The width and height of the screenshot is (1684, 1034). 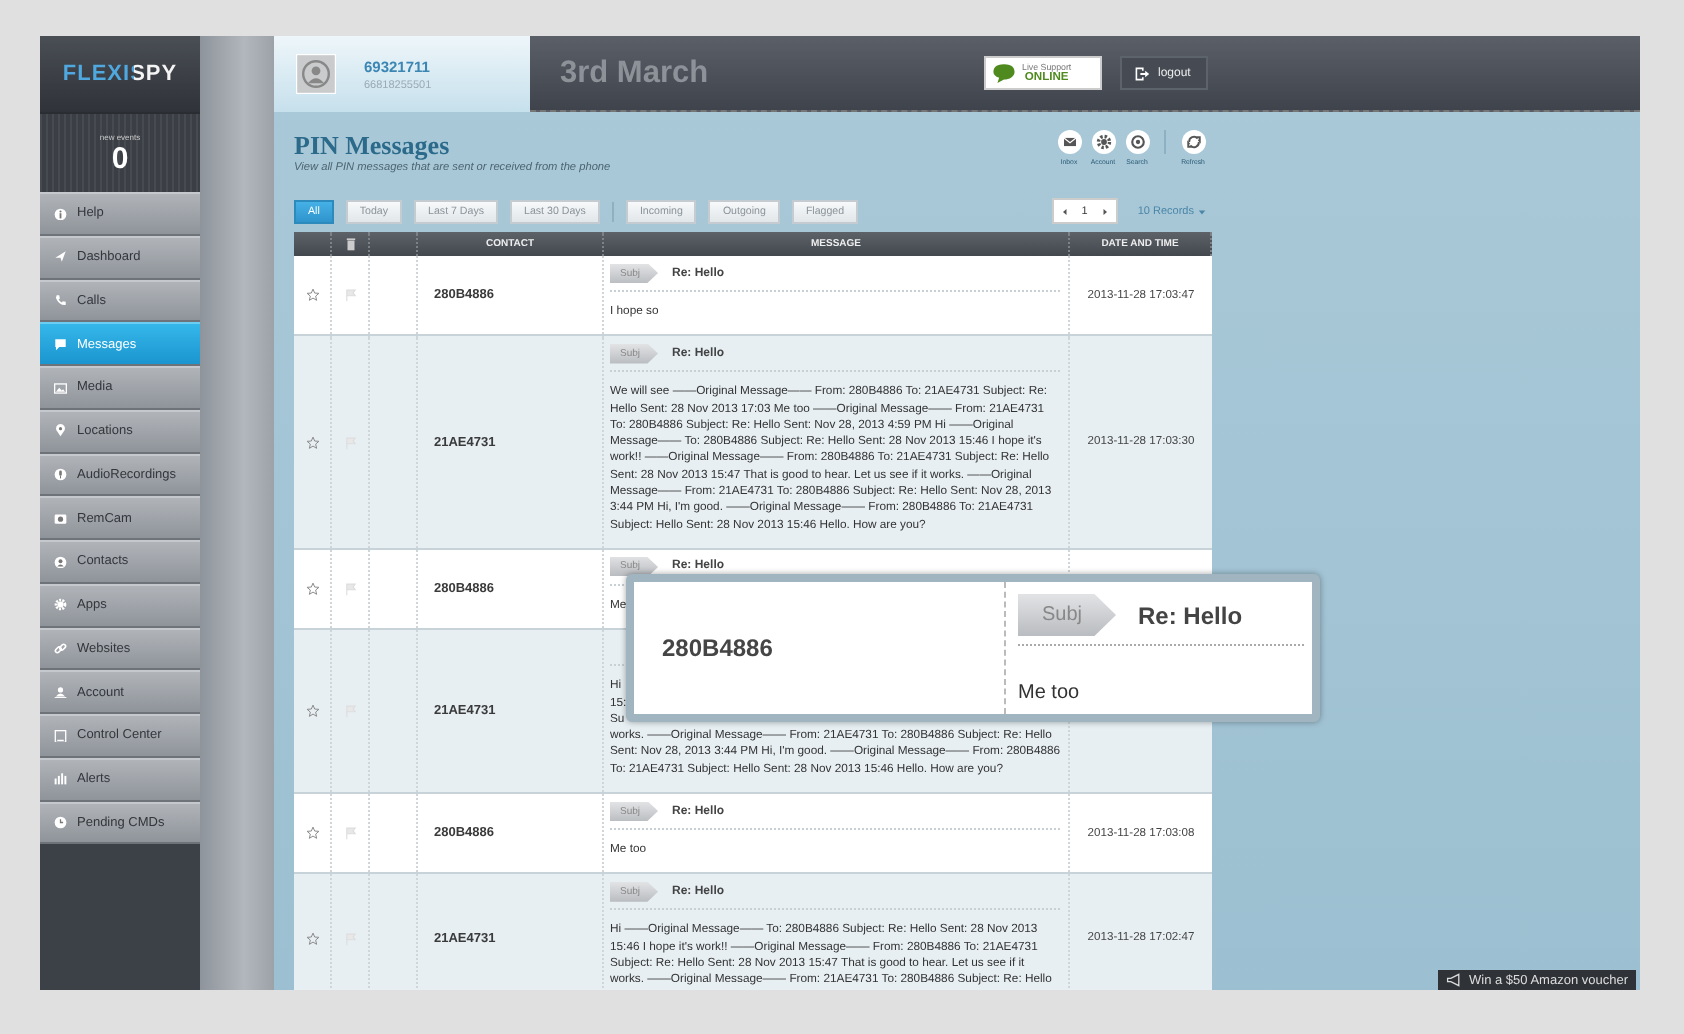 What do you see at coordinates (350, 244) in the screenshot?
I see `trash-icon` at bounding box center [350, 244].